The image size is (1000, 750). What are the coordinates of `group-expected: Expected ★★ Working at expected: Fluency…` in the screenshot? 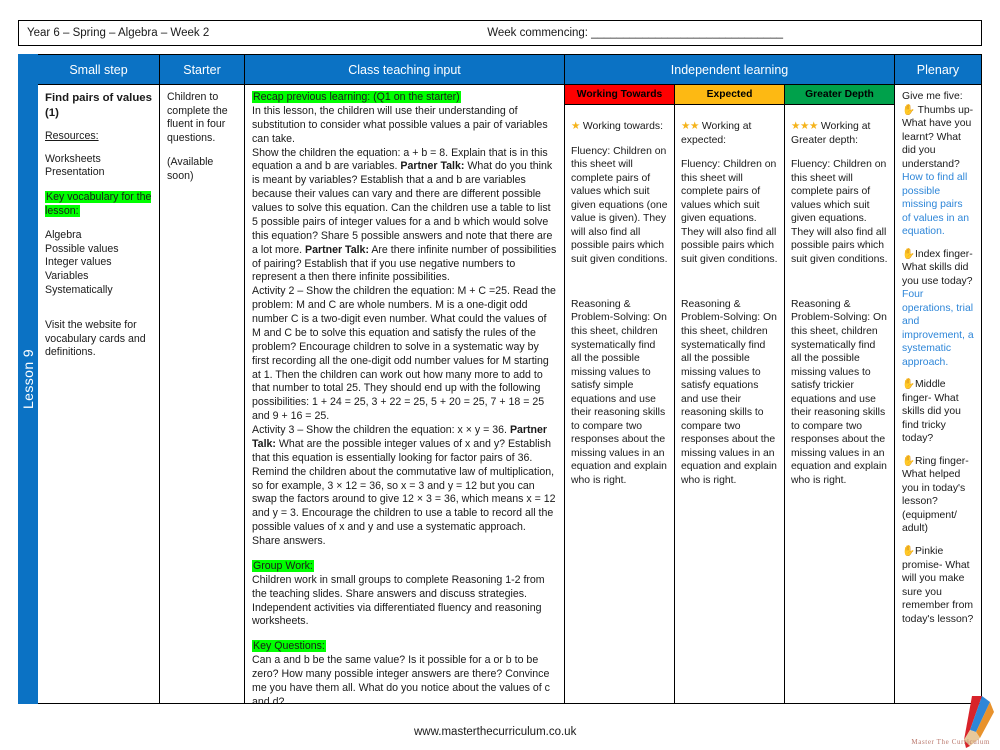 It's located at (730, 394).